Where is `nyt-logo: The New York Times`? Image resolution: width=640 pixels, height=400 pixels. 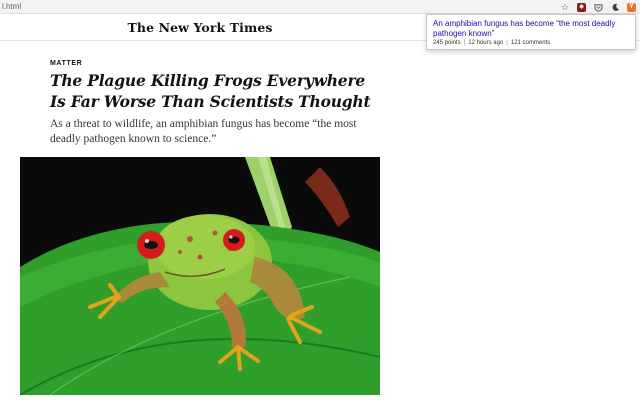 nyt-logo: The New York Times is located at coordinates (200, 27).